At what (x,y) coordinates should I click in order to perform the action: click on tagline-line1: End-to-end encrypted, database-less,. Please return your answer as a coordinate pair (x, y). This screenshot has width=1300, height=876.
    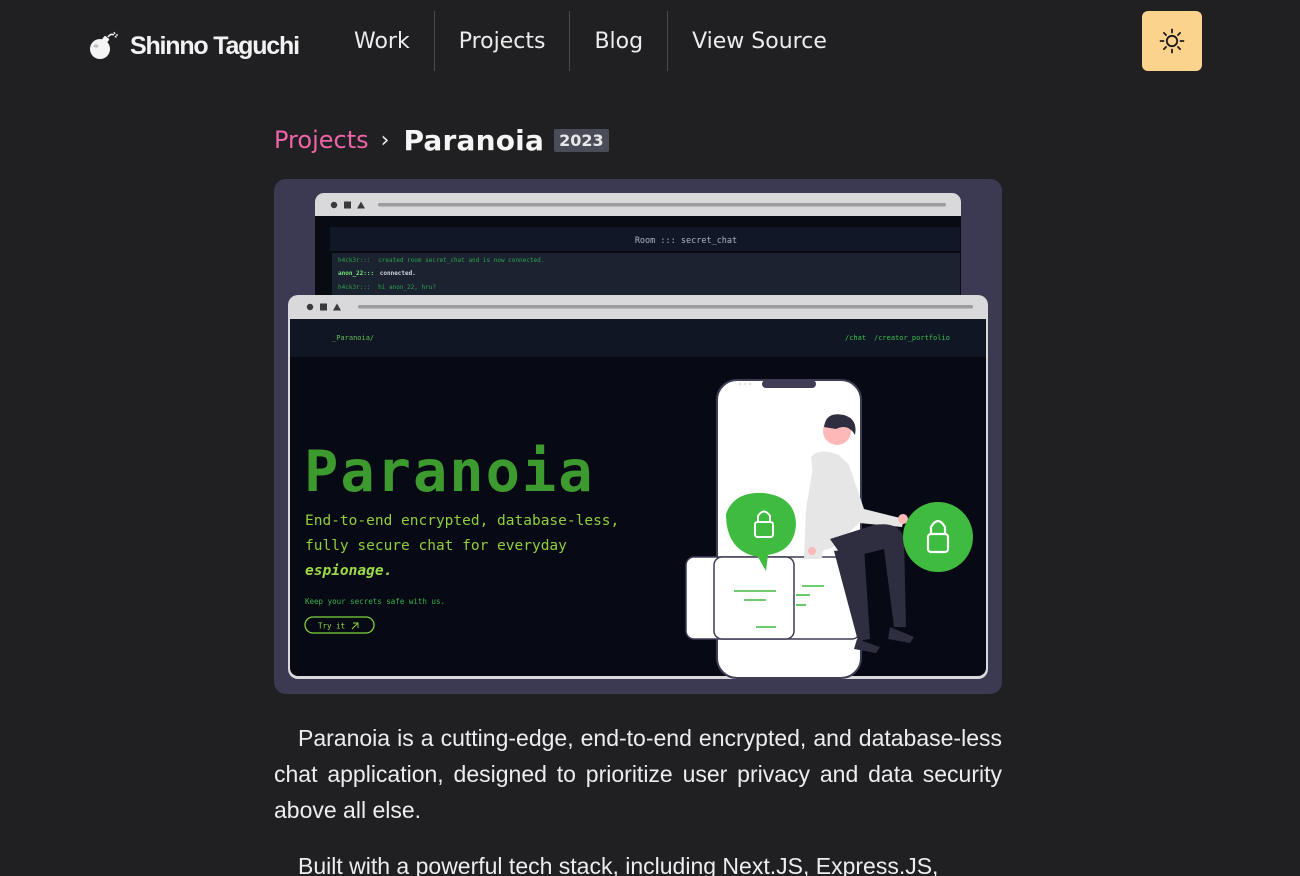
    Looking at the image, I should click on (462, 521).